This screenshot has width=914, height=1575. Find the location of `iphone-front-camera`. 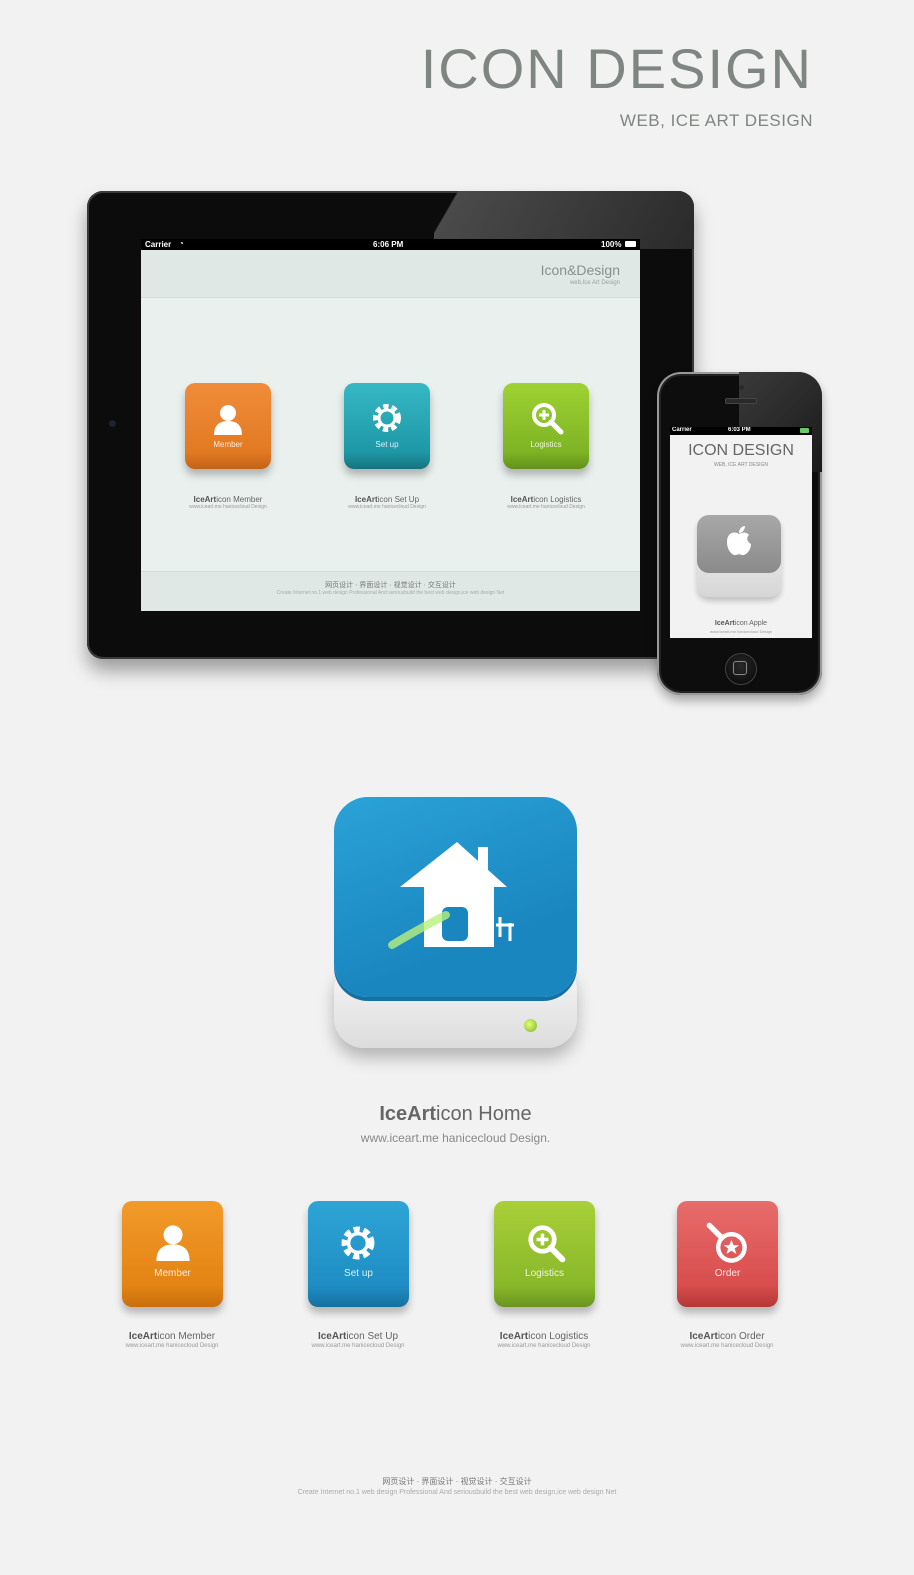

iphone-front-camera is located at coordinates (741, 387).